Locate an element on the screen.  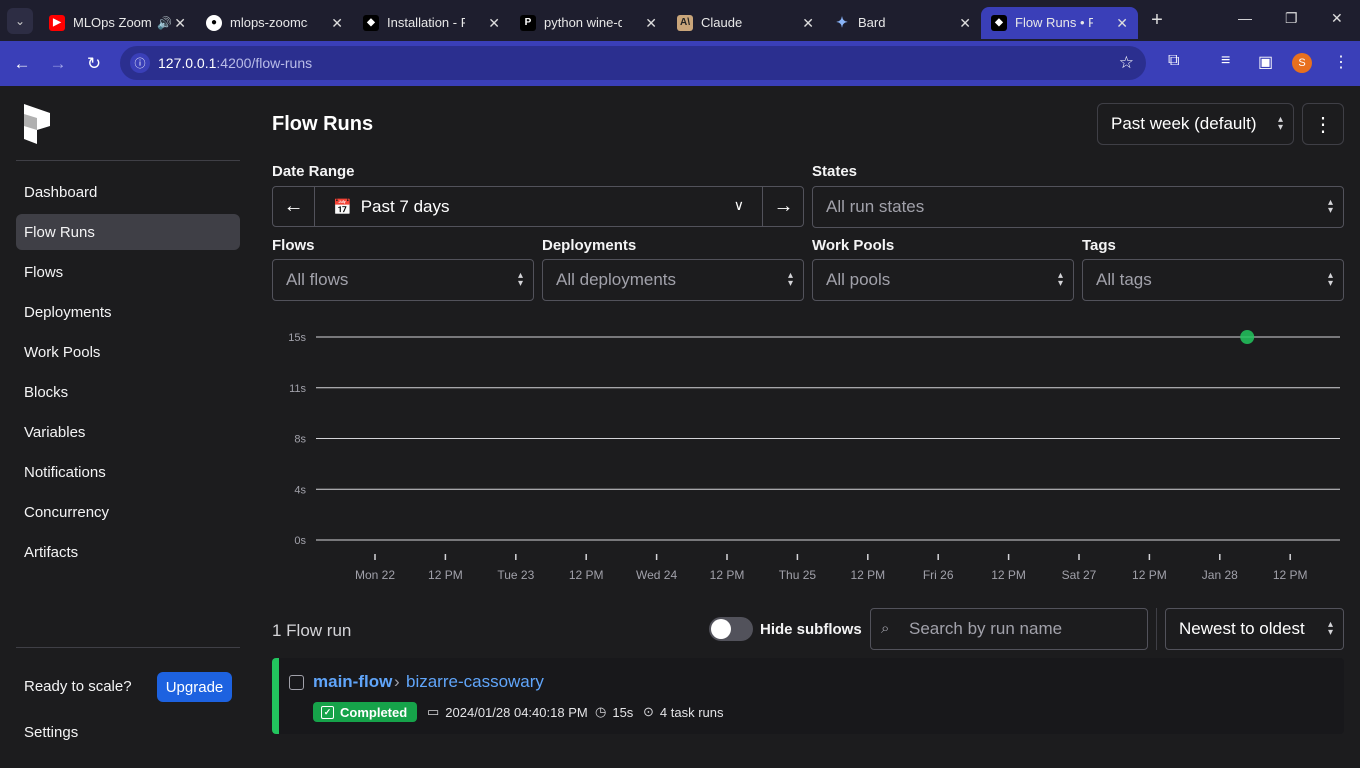
site-info-icon: ⓘ is located at coordinates (140, 63).